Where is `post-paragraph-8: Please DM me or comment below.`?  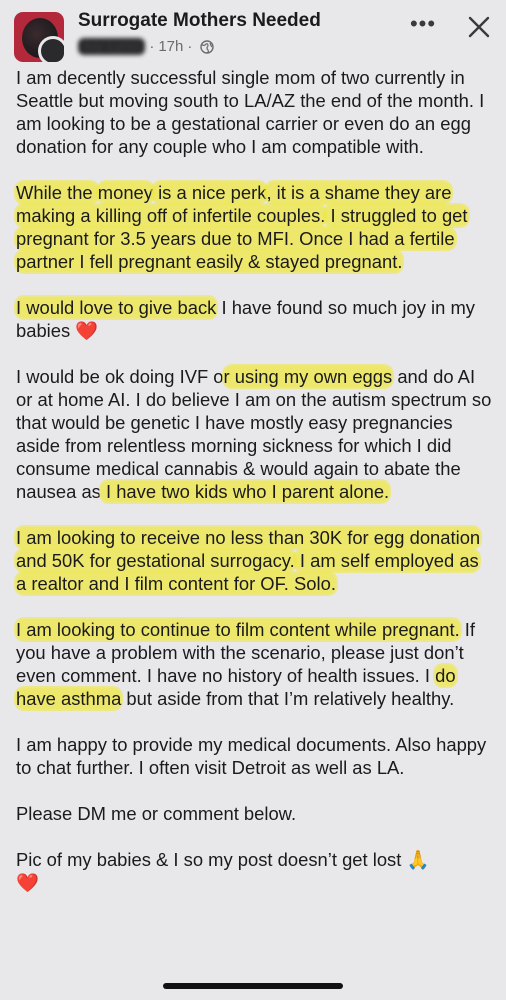
post-paragraph-8: Please DM me or comment below. is located at coordinates (156, 813).